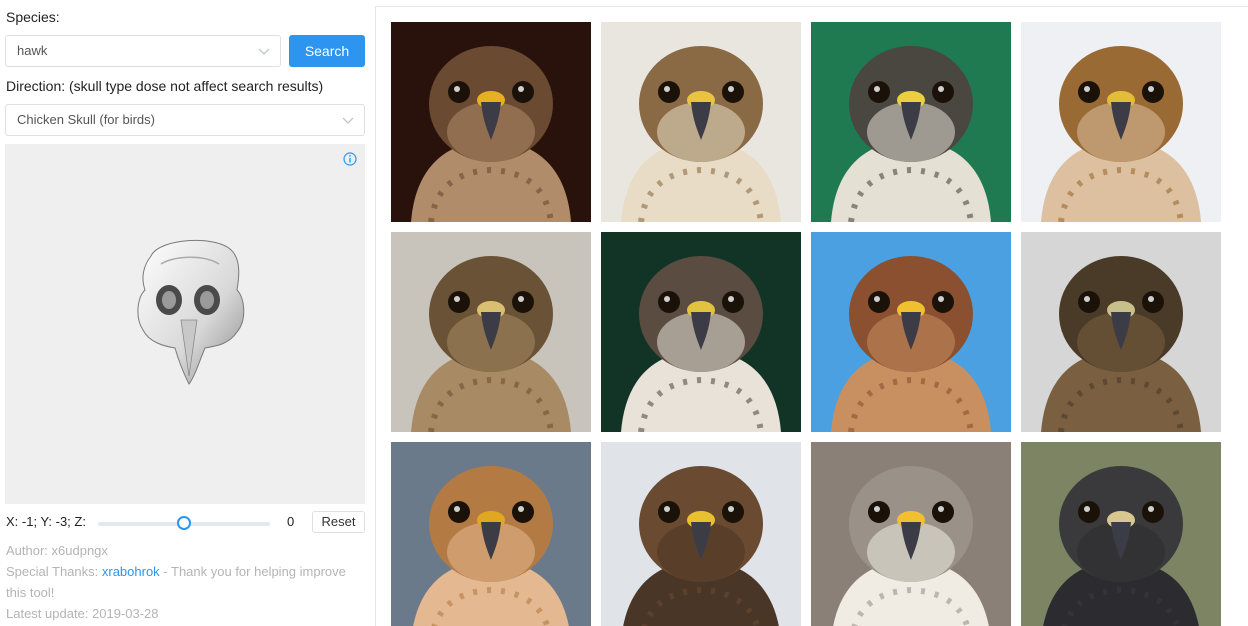  I want to click on skull-type-value: Chicken Skull (for birds), so click(86, 119).